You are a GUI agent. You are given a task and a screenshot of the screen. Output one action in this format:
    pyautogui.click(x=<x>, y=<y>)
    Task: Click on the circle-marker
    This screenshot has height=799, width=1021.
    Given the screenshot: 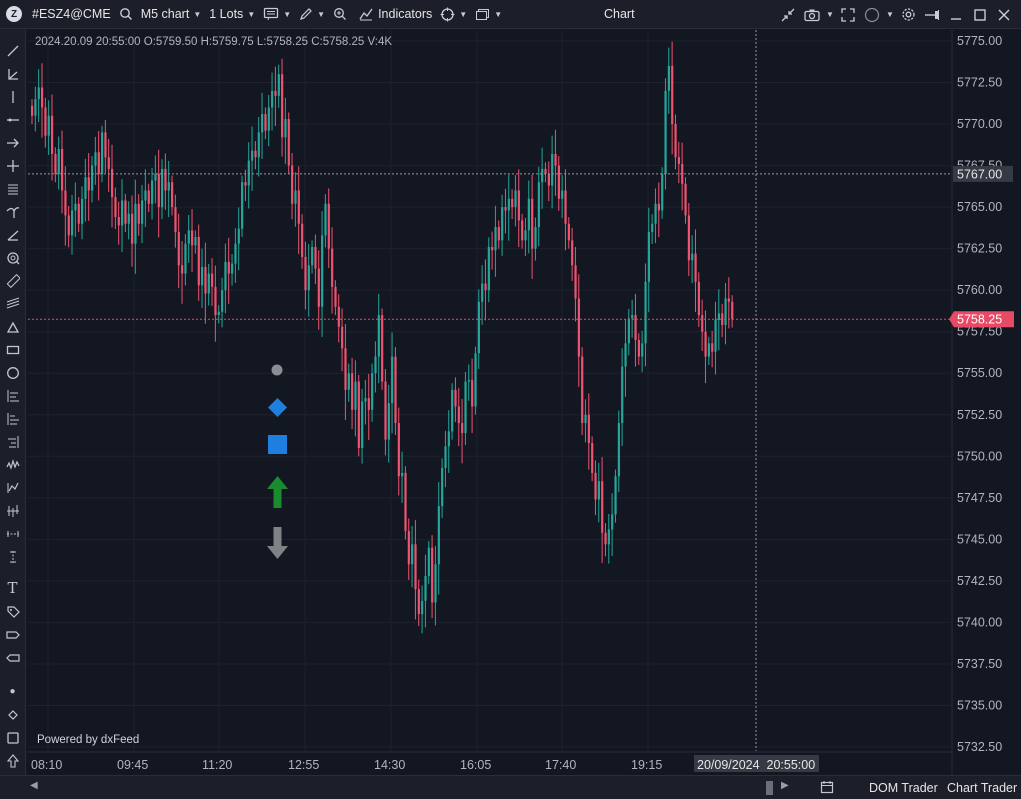 What is the action you would take?
    pyautogui.click(x=277, y=372)
    